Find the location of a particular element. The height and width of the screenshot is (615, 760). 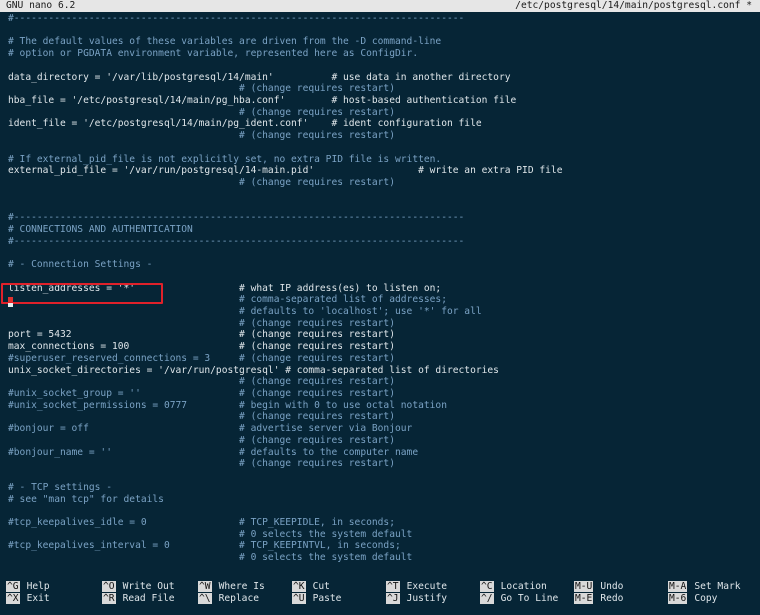

shortcut-key: M-6 is located at coordinates (678, 598).